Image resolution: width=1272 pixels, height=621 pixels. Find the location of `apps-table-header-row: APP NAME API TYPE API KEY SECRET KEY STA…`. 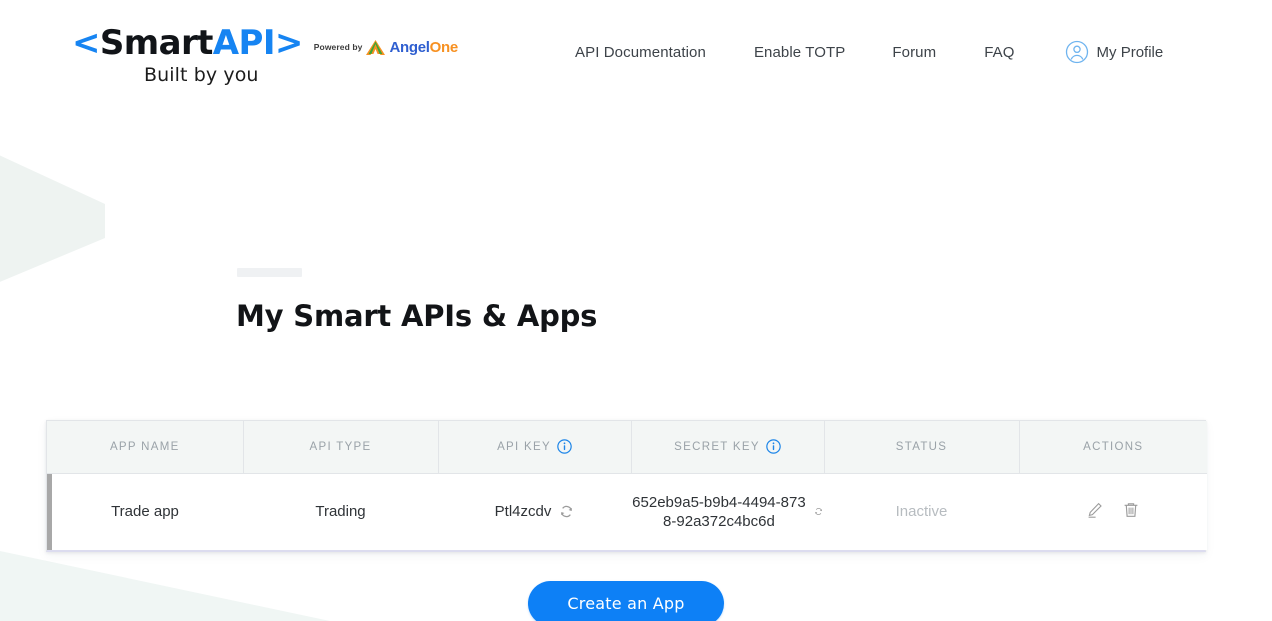

apps-table-header-row: APP NAME API TYPE API KEY SECRET KEY STA… is located at coordinates (627, 447).